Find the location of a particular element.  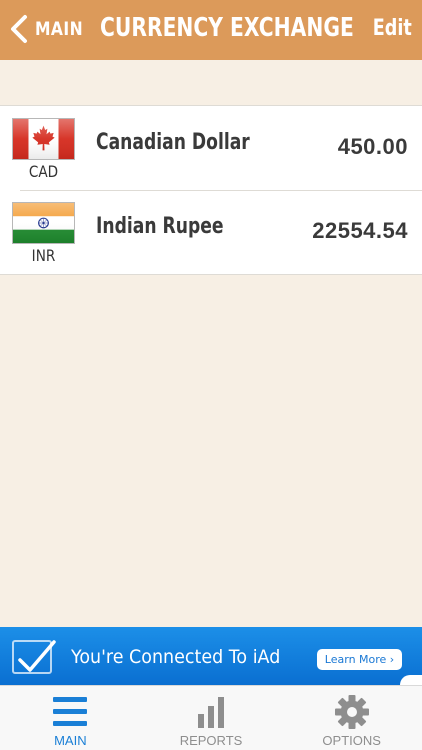

currency-code: INR is located at coordinates (43, 255).